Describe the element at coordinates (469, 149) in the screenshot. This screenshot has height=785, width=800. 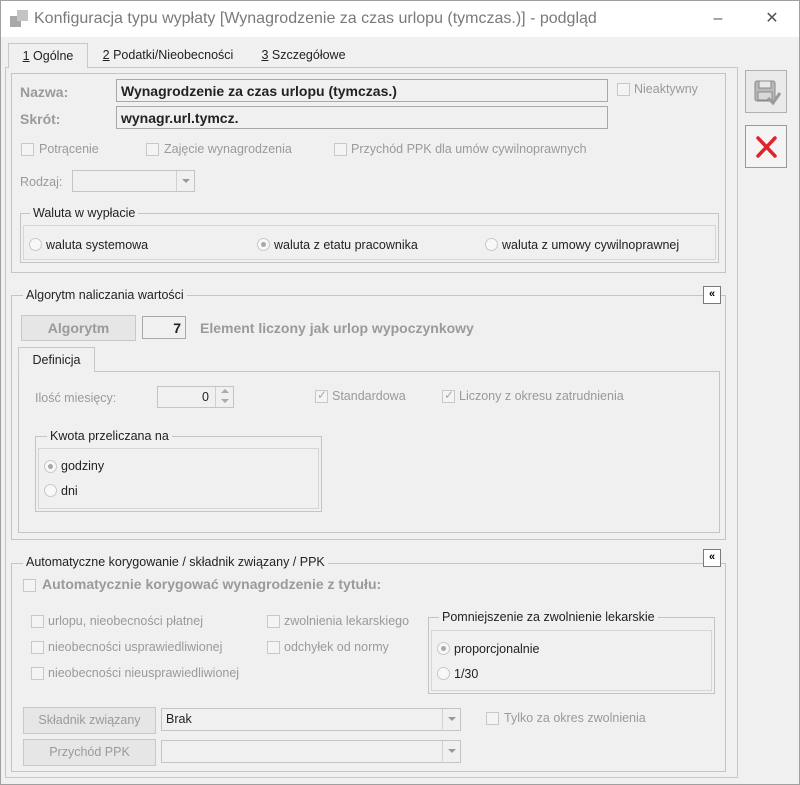
I see `ppk-income-label: Przychód PPK dla umów cywilnoprawnych` at that location.